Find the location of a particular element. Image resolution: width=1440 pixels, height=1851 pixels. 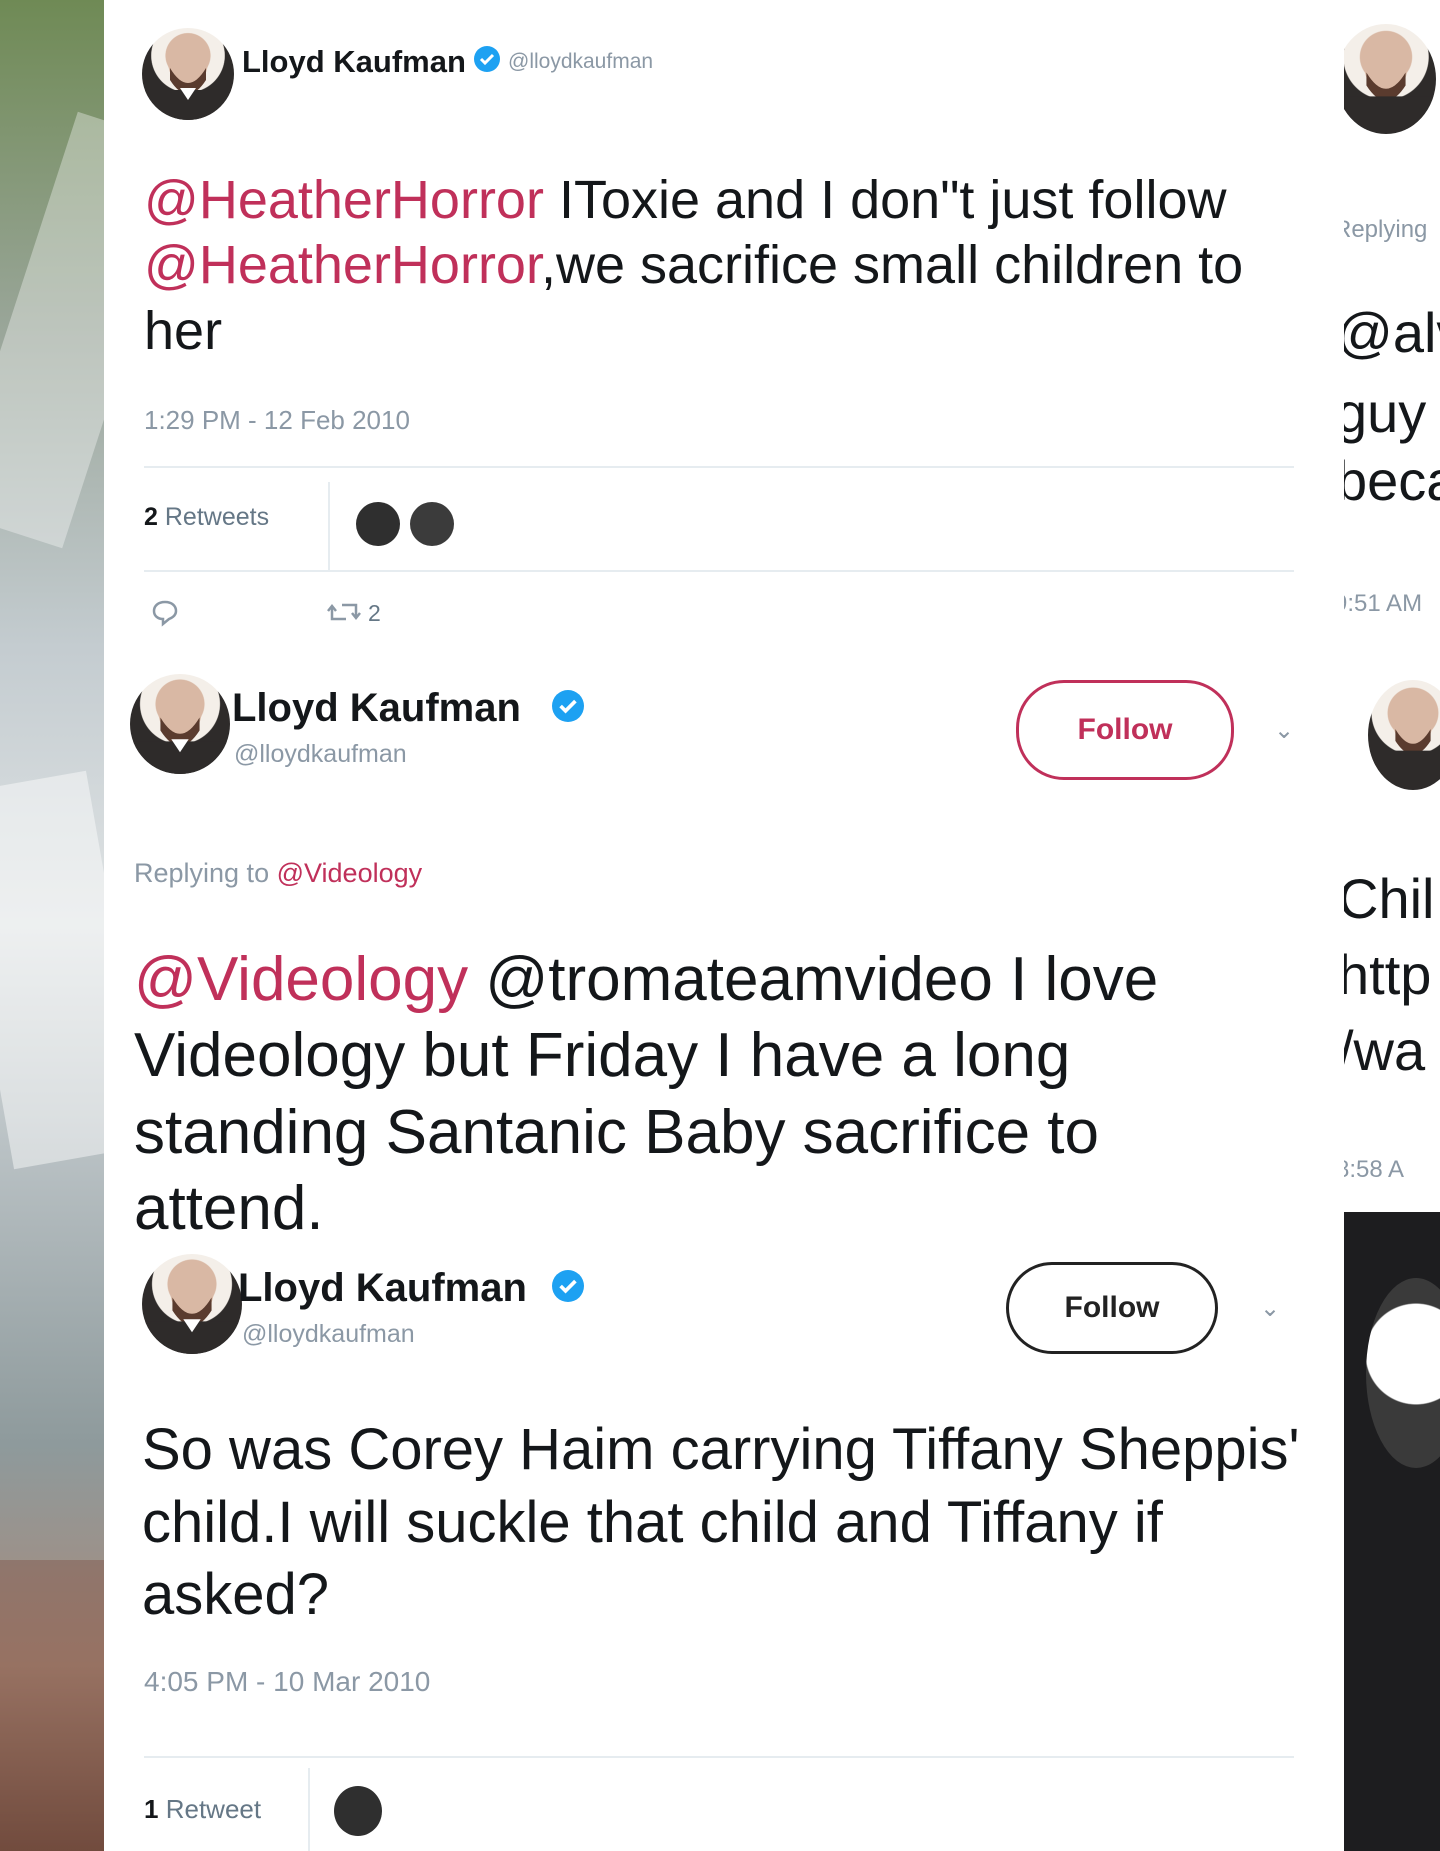

tweet-timestamp: 4:05 PM - 10 Mar 2010 is located at coordinates (287, 1682).